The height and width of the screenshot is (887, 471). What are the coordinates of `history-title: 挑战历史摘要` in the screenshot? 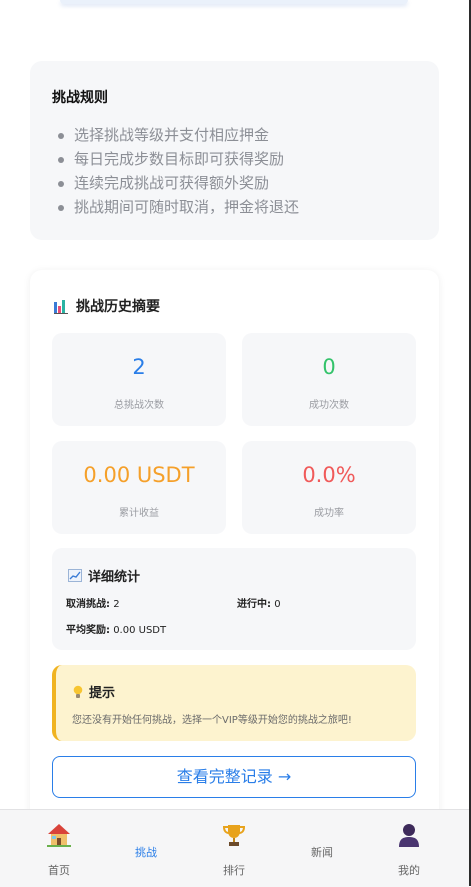 It's located at (118, 307).